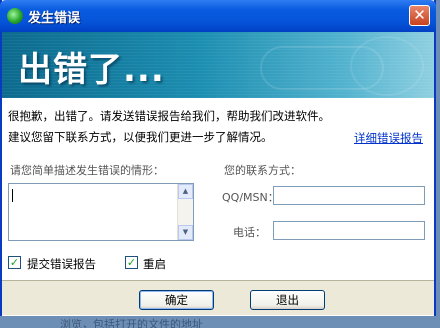 The width and height of the screenshot is (440, 328). Describe the element at coordinates (61, 264) in the screenshot. I see `submit-report-label: 提交错误报告` at that location.